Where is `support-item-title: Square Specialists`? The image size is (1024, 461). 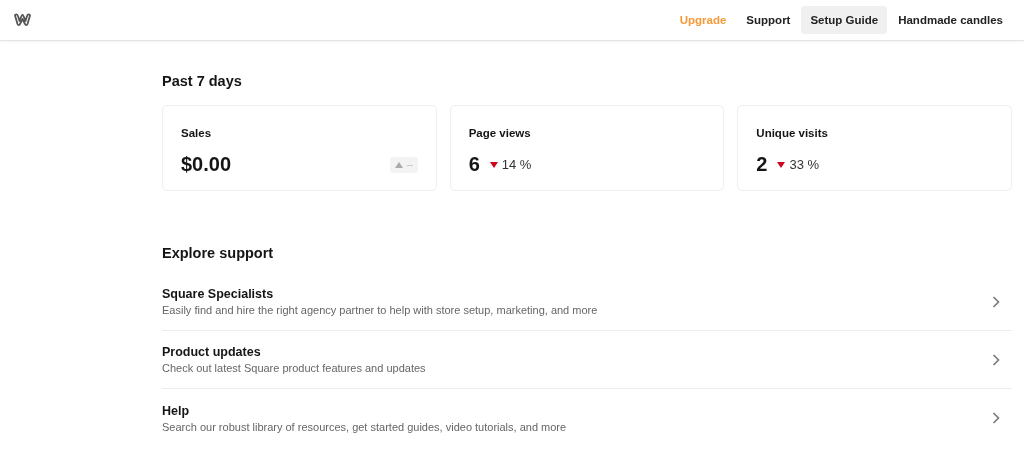 support-item-title: Square Specialists is located at coordinates (380, 294).